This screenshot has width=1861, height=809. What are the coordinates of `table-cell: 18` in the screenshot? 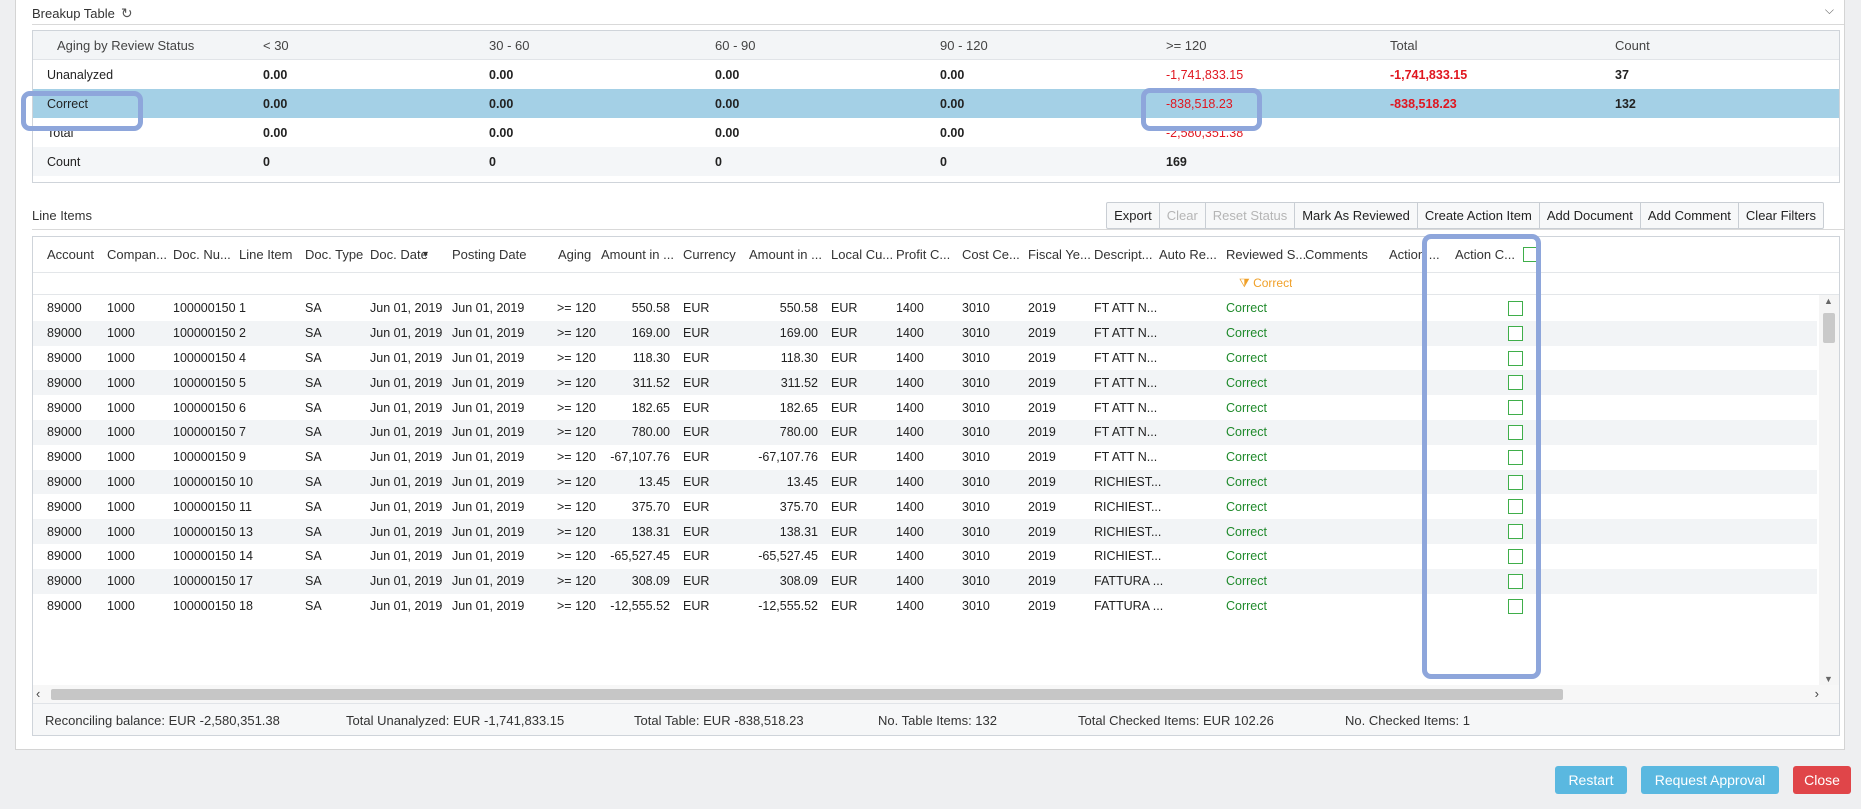 It's located at (246, 605).